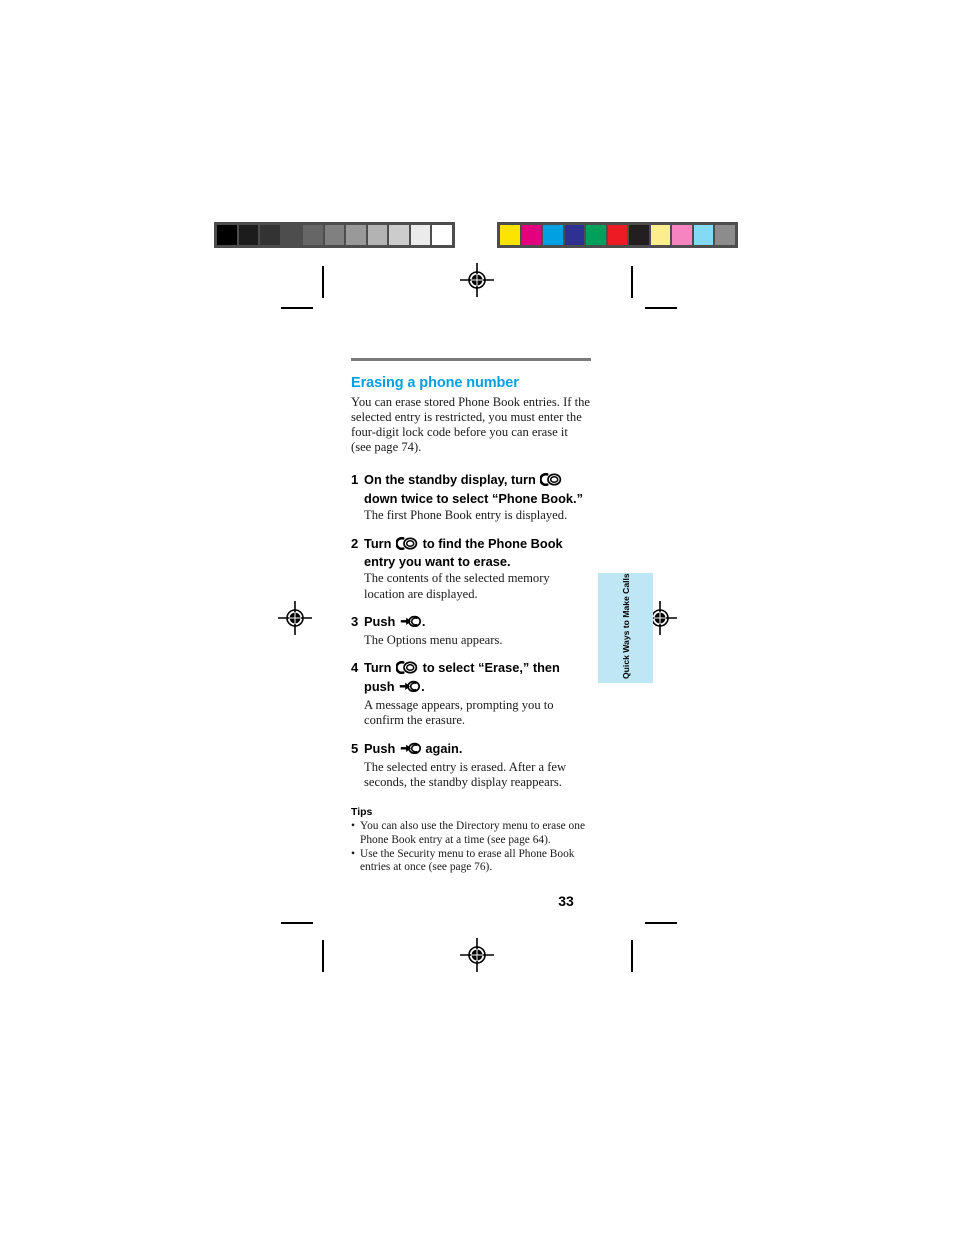  I want to click on section-heading: Erasing a phone number, so click(435, 383).